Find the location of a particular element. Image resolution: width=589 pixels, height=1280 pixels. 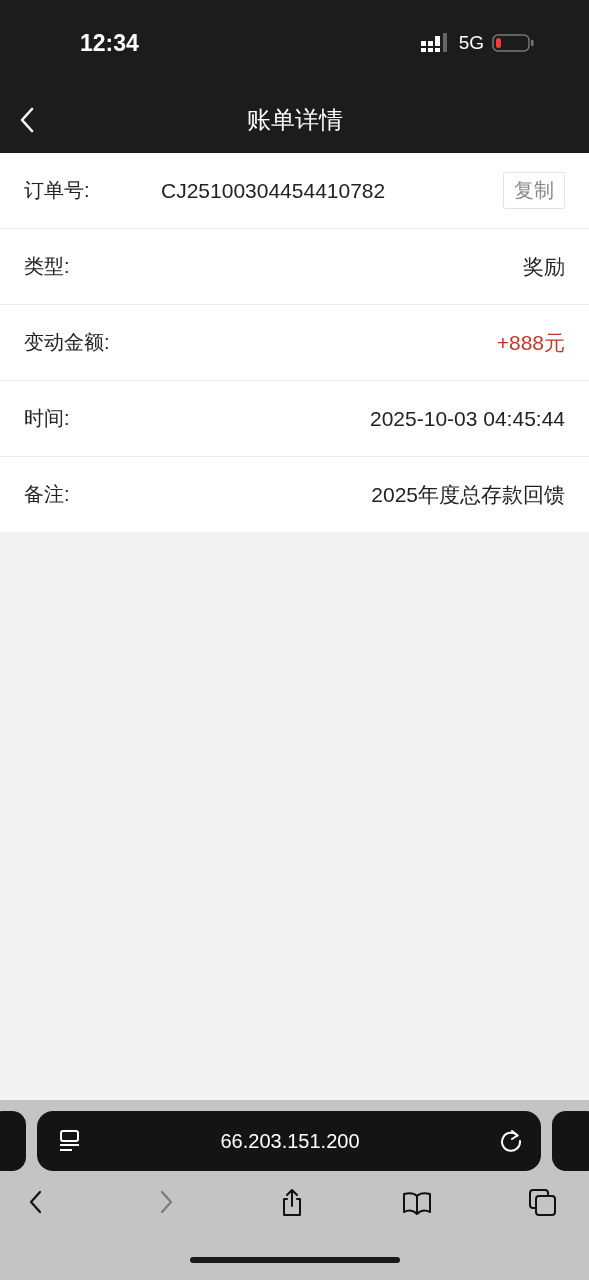

field-label: 类型: is located at coordinates (47, 266).